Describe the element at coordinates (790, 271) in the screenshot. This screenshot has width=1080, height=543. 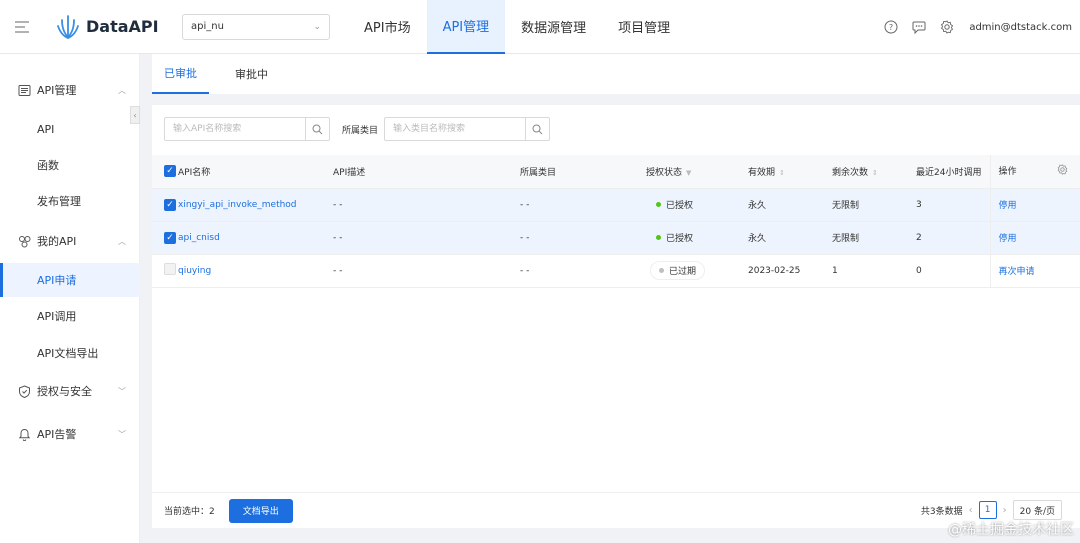
I see `validity: 2023-02-25` at that location.